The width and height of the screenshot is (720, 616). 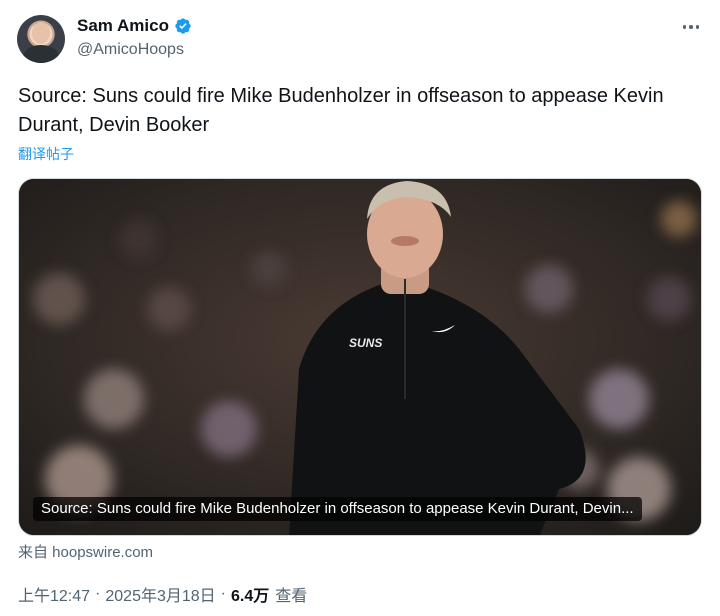 I want to click on more-options-icon, so click(x=691, y=27).